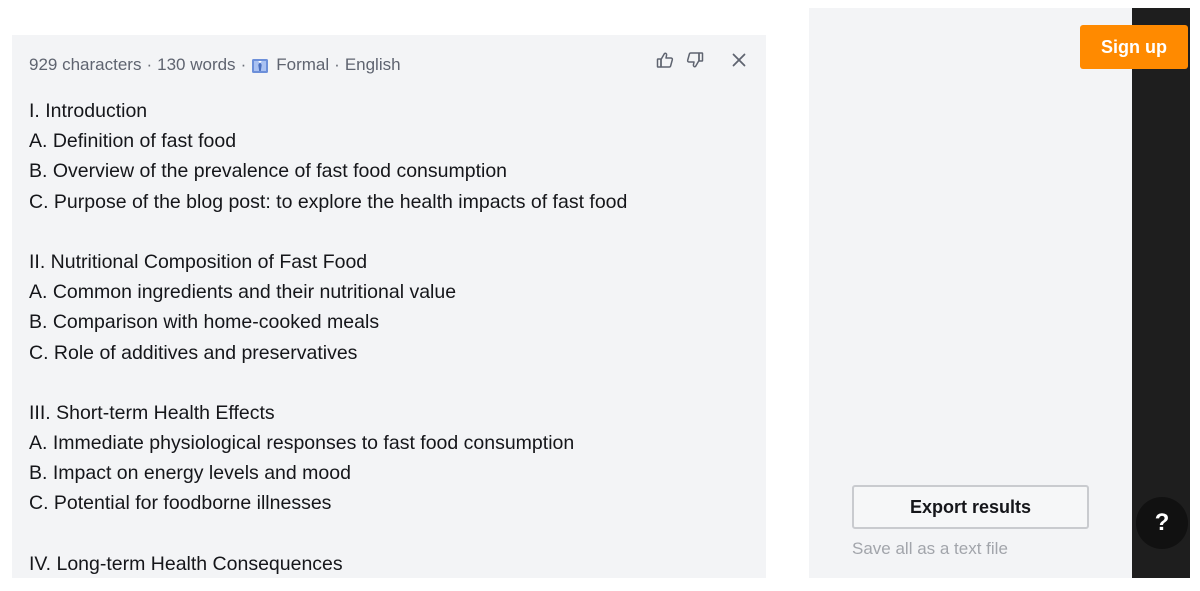 The width and height of the screenshot is (1200, 591). I want to click on thumbs-down-icon, so click(695, 60).